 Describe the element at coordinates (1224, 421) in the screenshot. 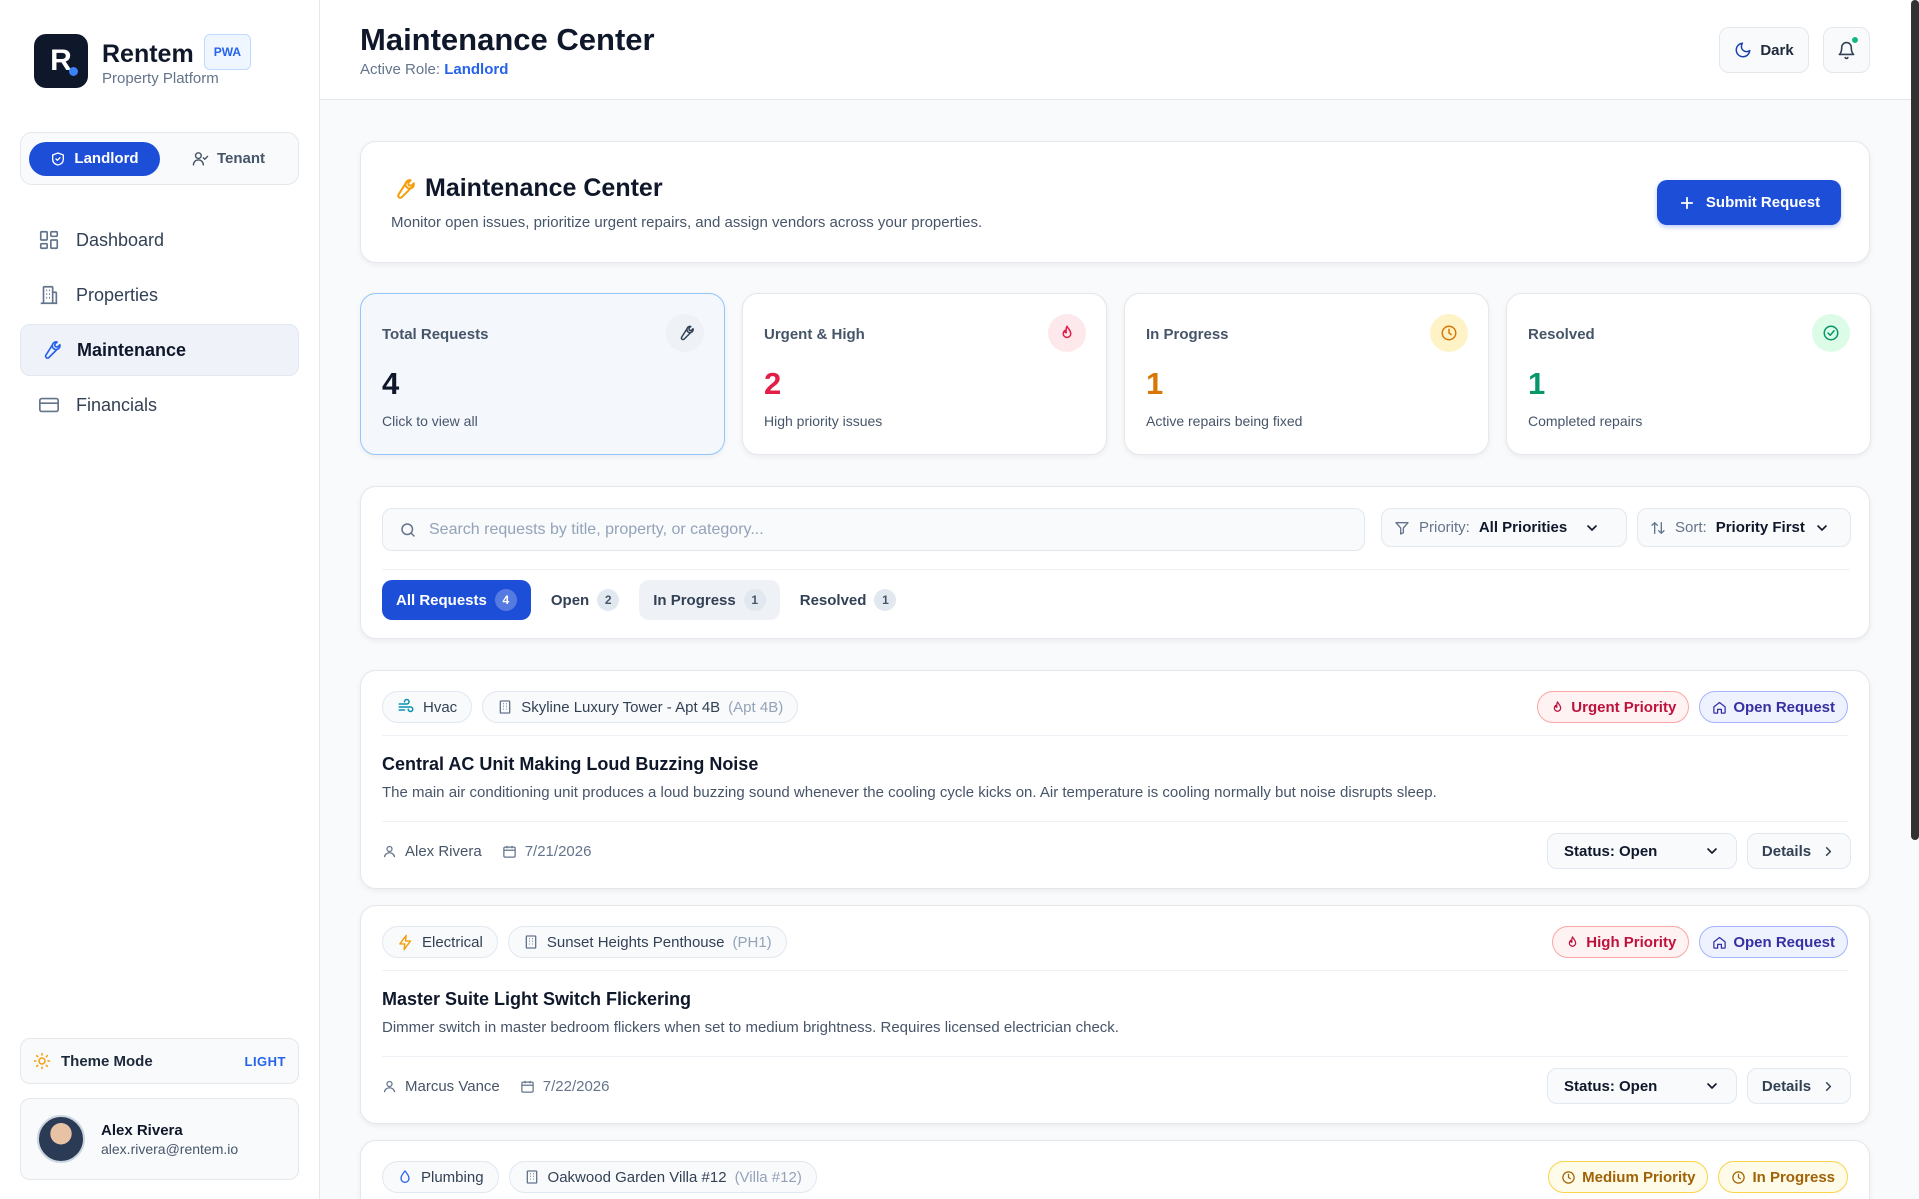

I see `stat-description: Active repairs being fixed` at that location.